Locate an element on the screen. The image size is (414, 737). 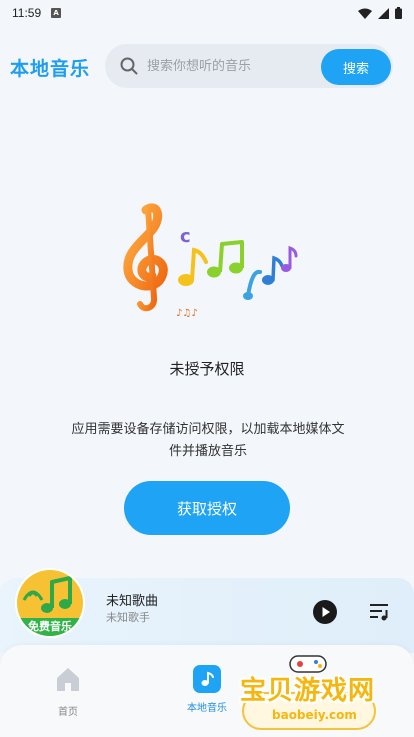
nav-label-home: 首页 is located at coordinates (68, 712).